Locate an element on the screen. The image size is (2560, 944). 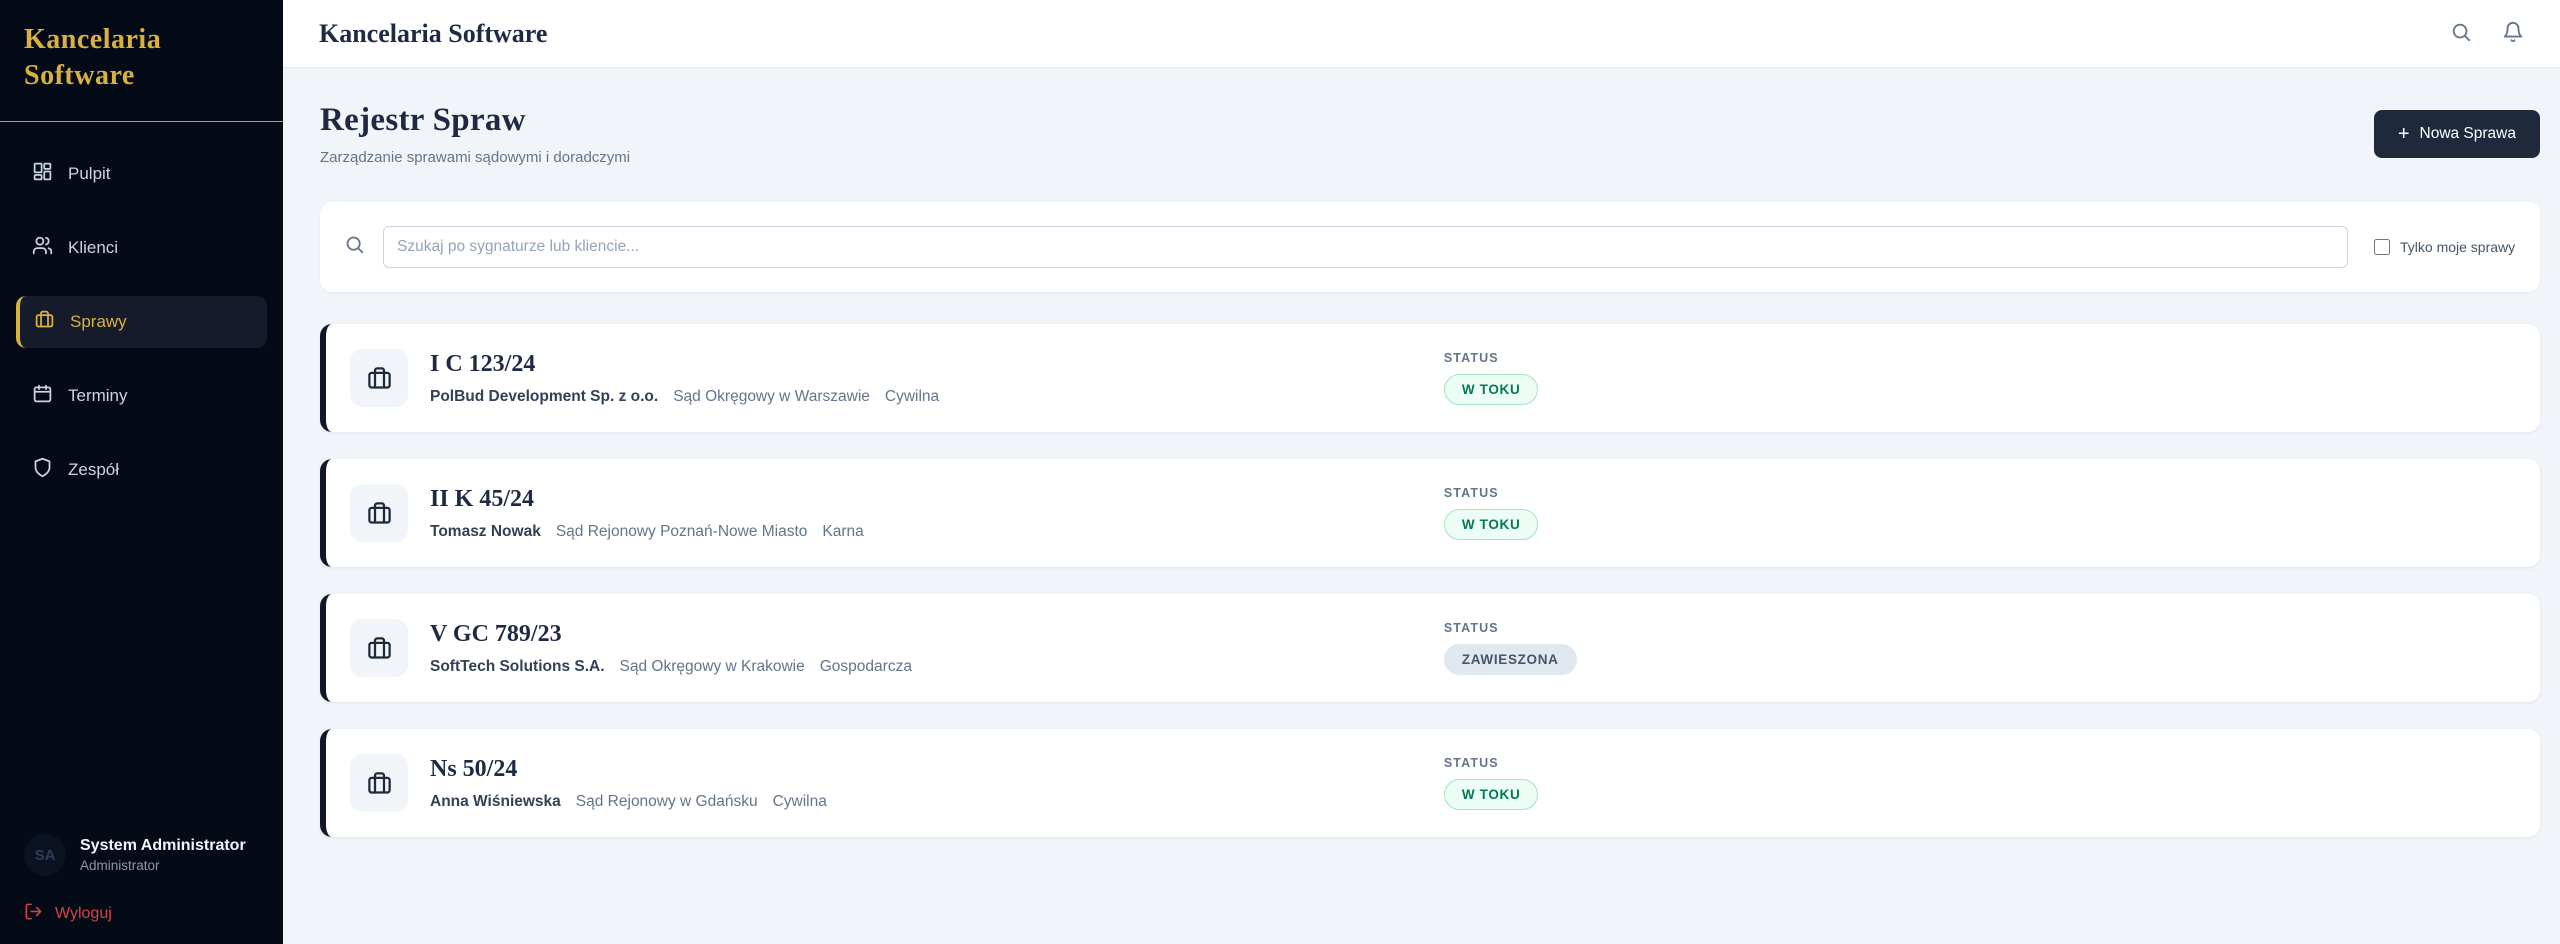
case-signature: V GC 789/23 is located at coordinates (496, 633).